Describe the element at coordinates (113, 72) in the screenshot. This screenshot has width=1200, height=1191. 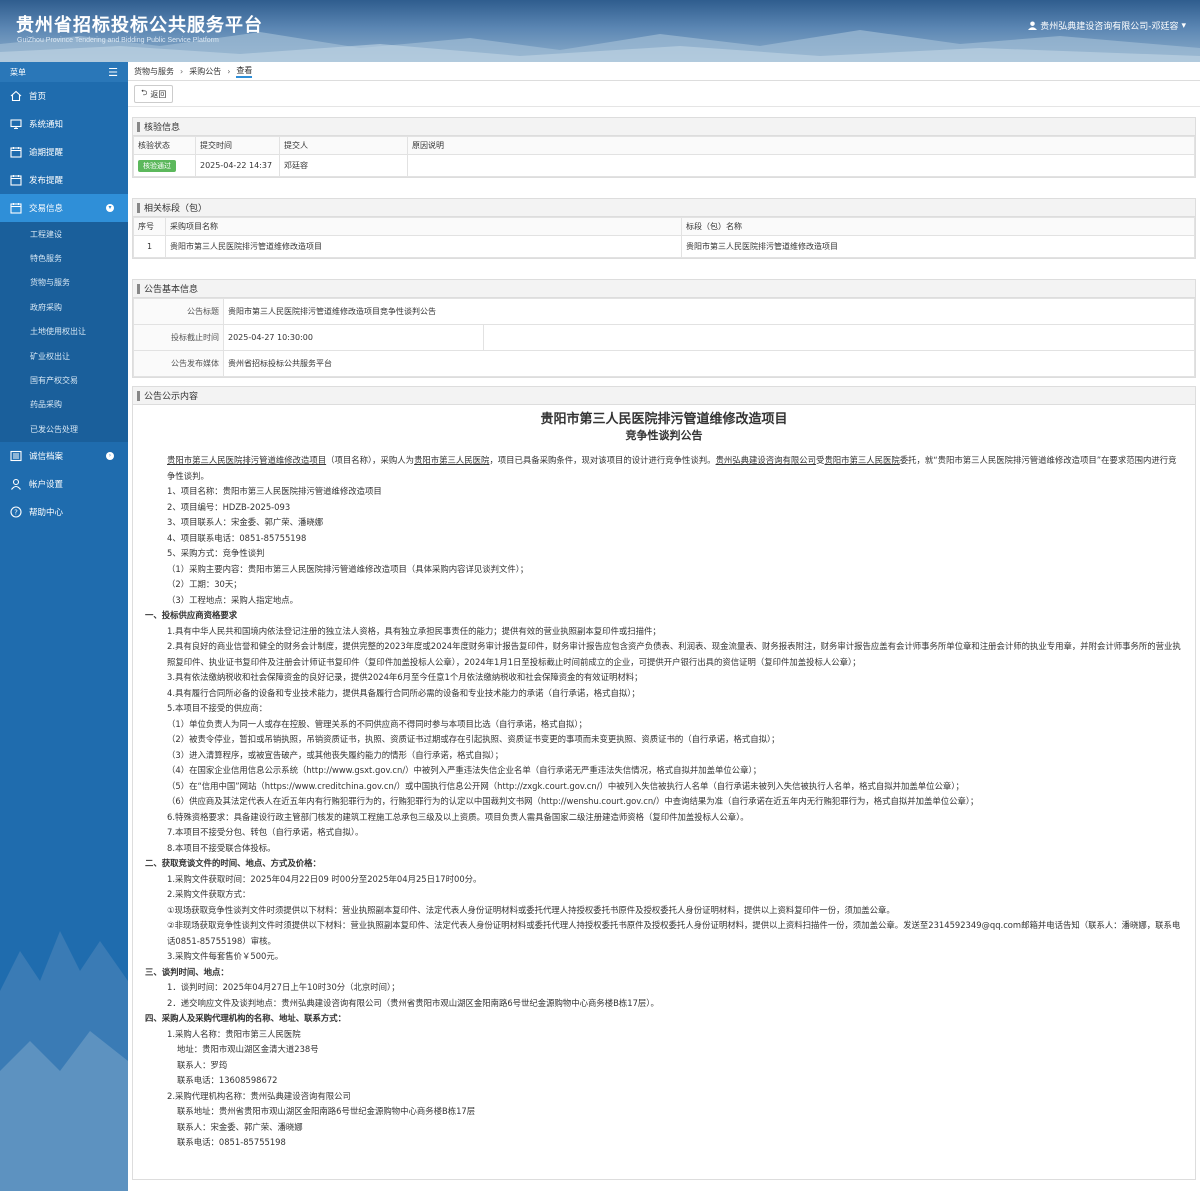
I see `hamburger-icon: ☰` at that location.